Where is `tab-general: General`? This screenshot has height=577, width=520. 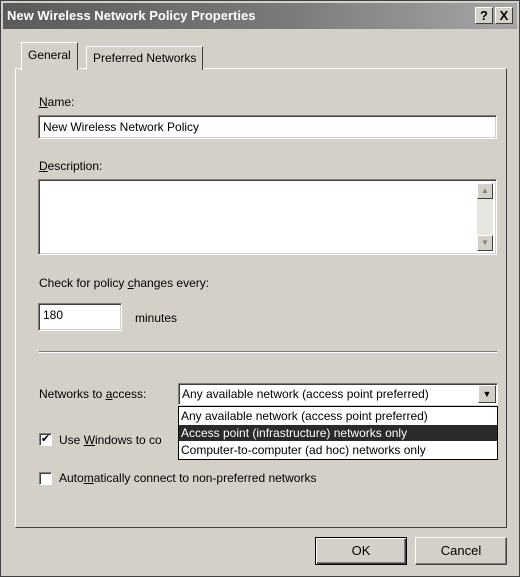 tab-general: General is located at coordinates (49, 56).